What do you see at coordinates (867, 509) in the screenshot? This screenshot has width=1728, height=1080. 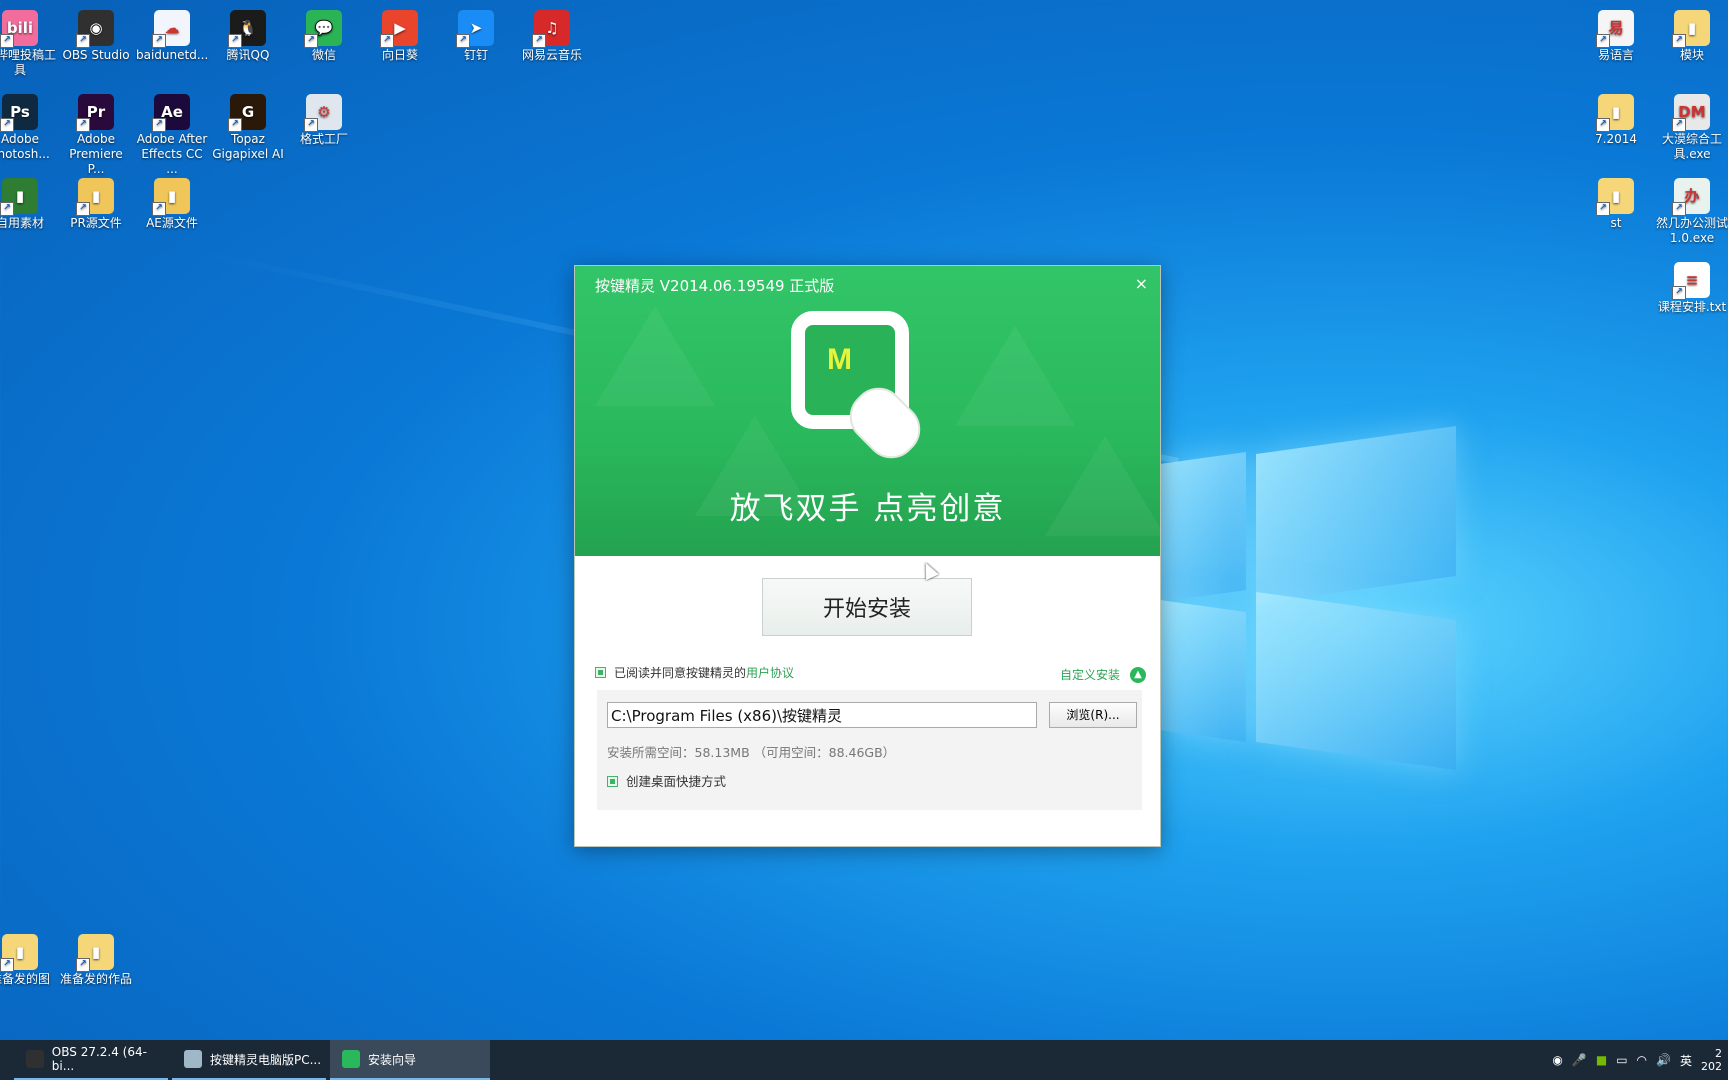 I see `slogan: 放飞双手 点亮创意` at bounding box center [867, 509].